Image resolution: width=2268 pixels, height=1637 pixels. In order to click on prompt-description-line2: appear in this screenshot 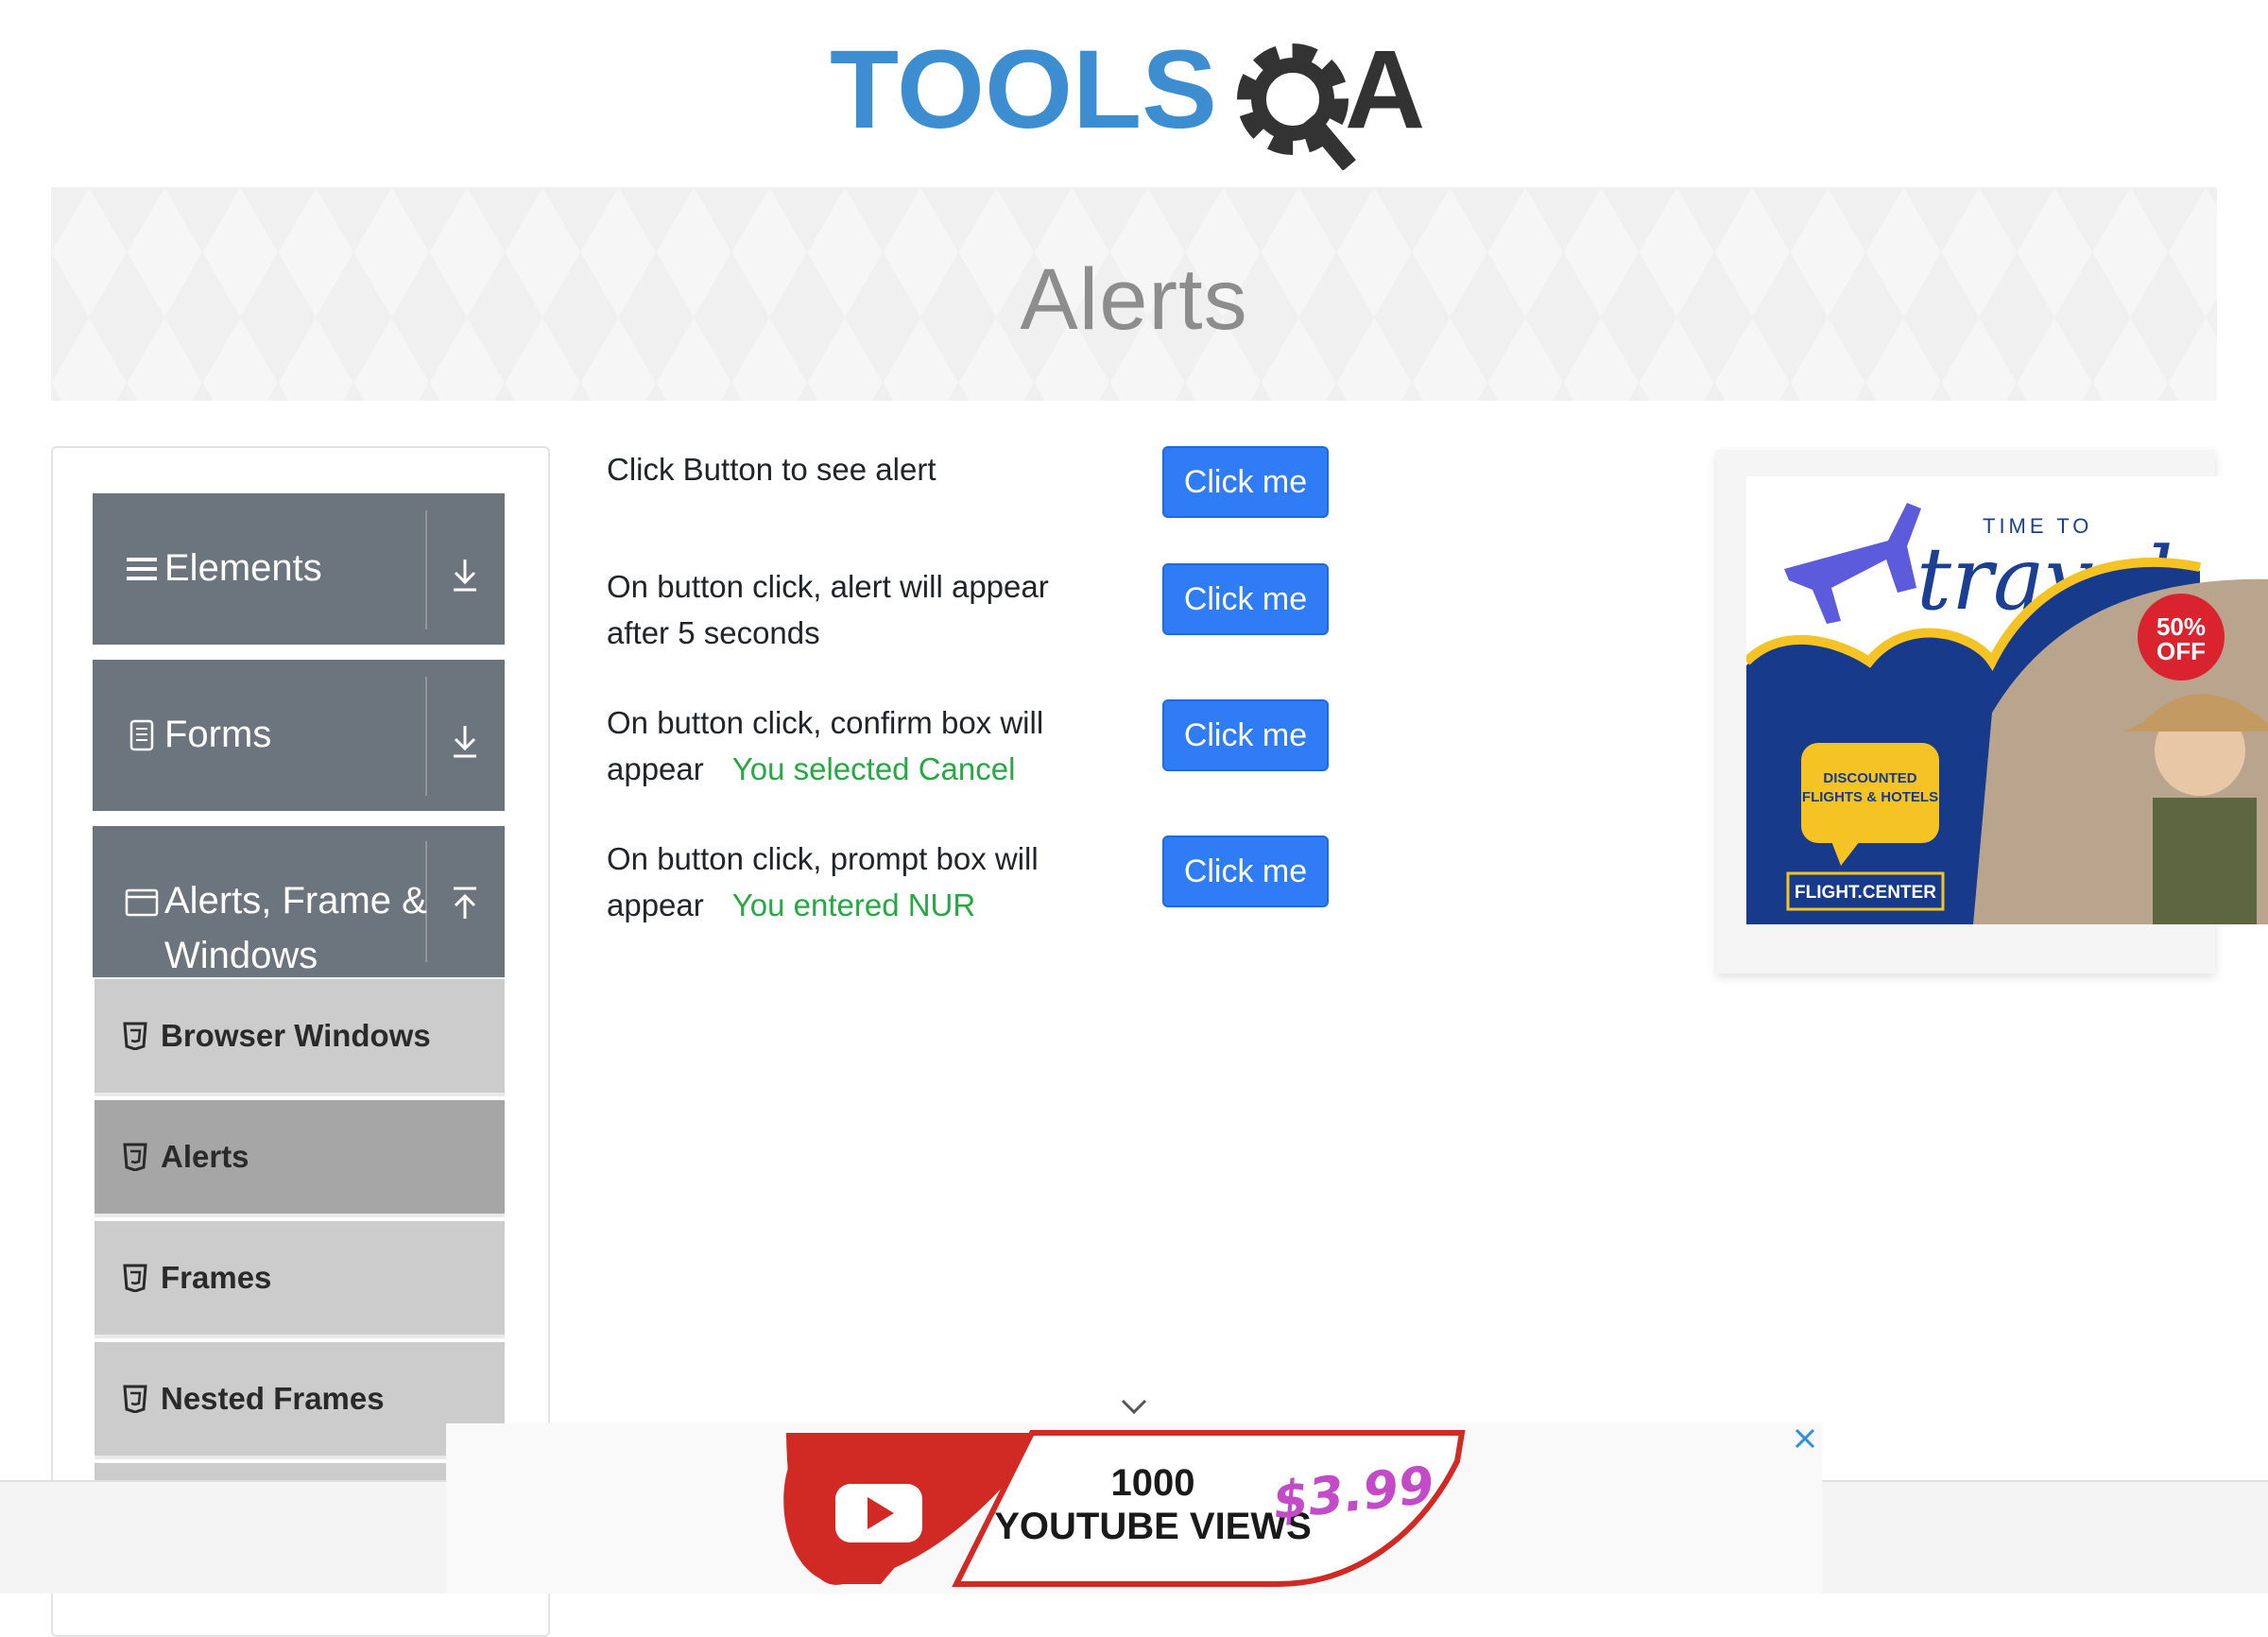, I will do `click(655, 904)`.